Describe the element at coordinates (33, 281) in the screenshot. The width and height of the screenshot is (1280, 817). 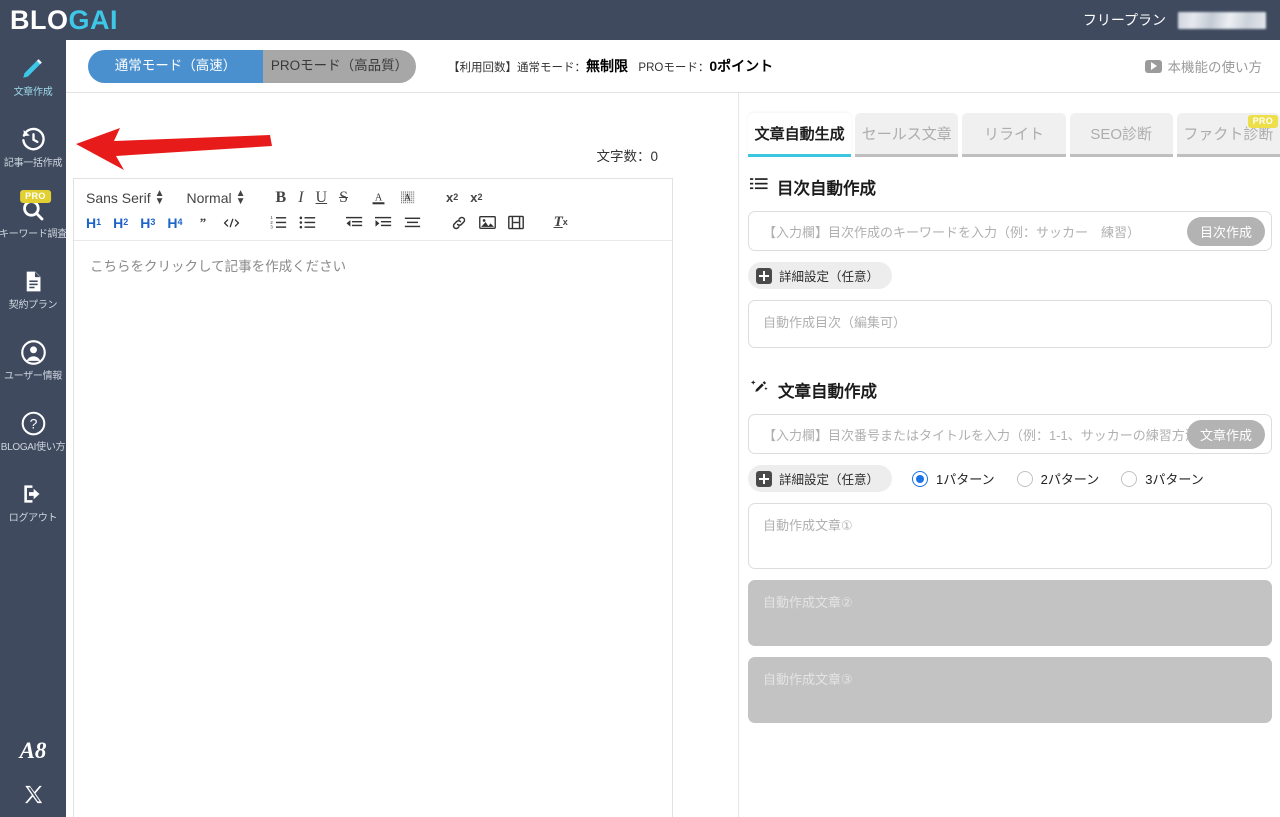
I see `document-icon` at that location.